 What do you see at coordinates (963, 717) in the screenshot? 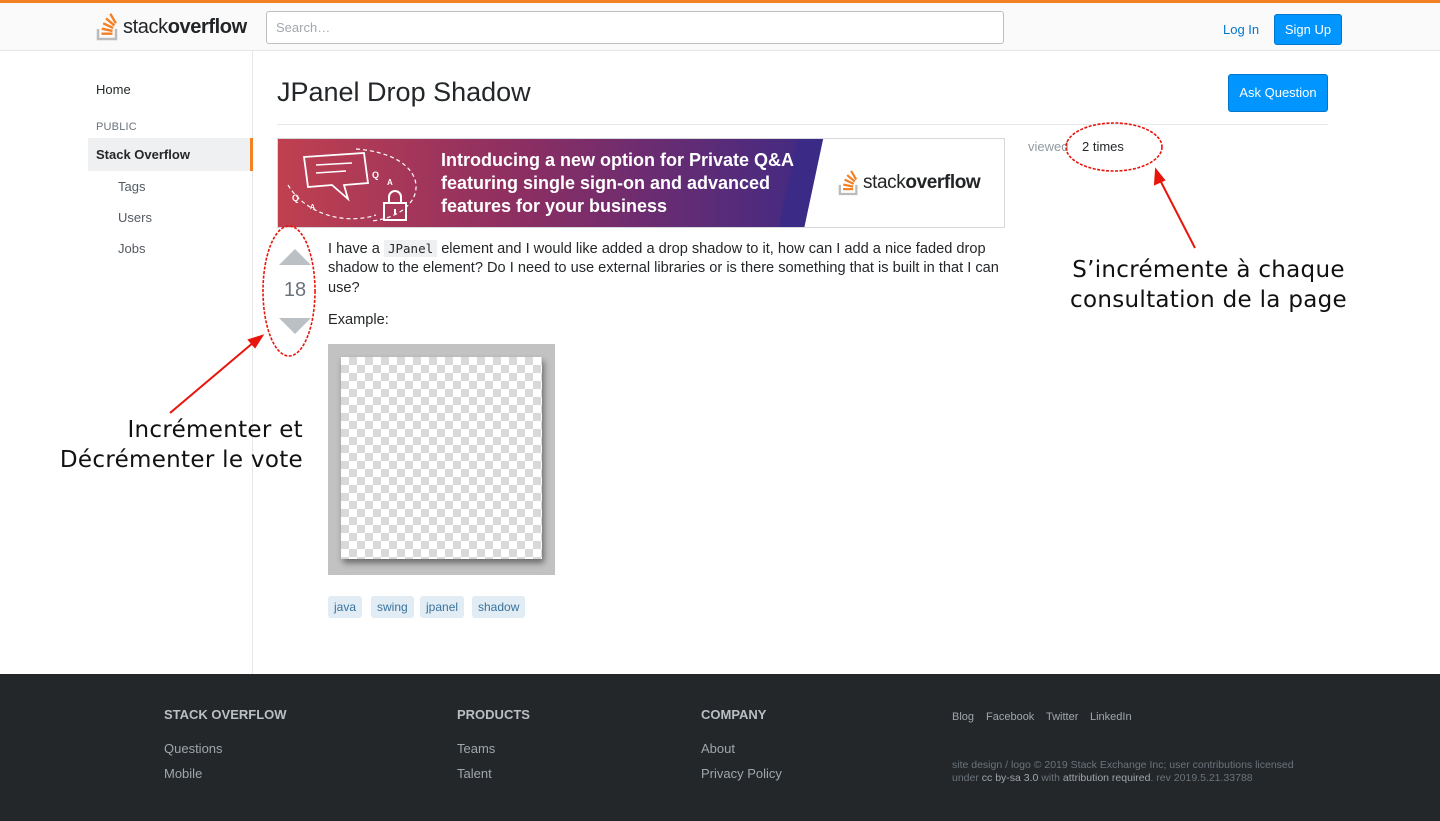
I see `footer-link-blog: Blog` at bounding box center [963, 717].